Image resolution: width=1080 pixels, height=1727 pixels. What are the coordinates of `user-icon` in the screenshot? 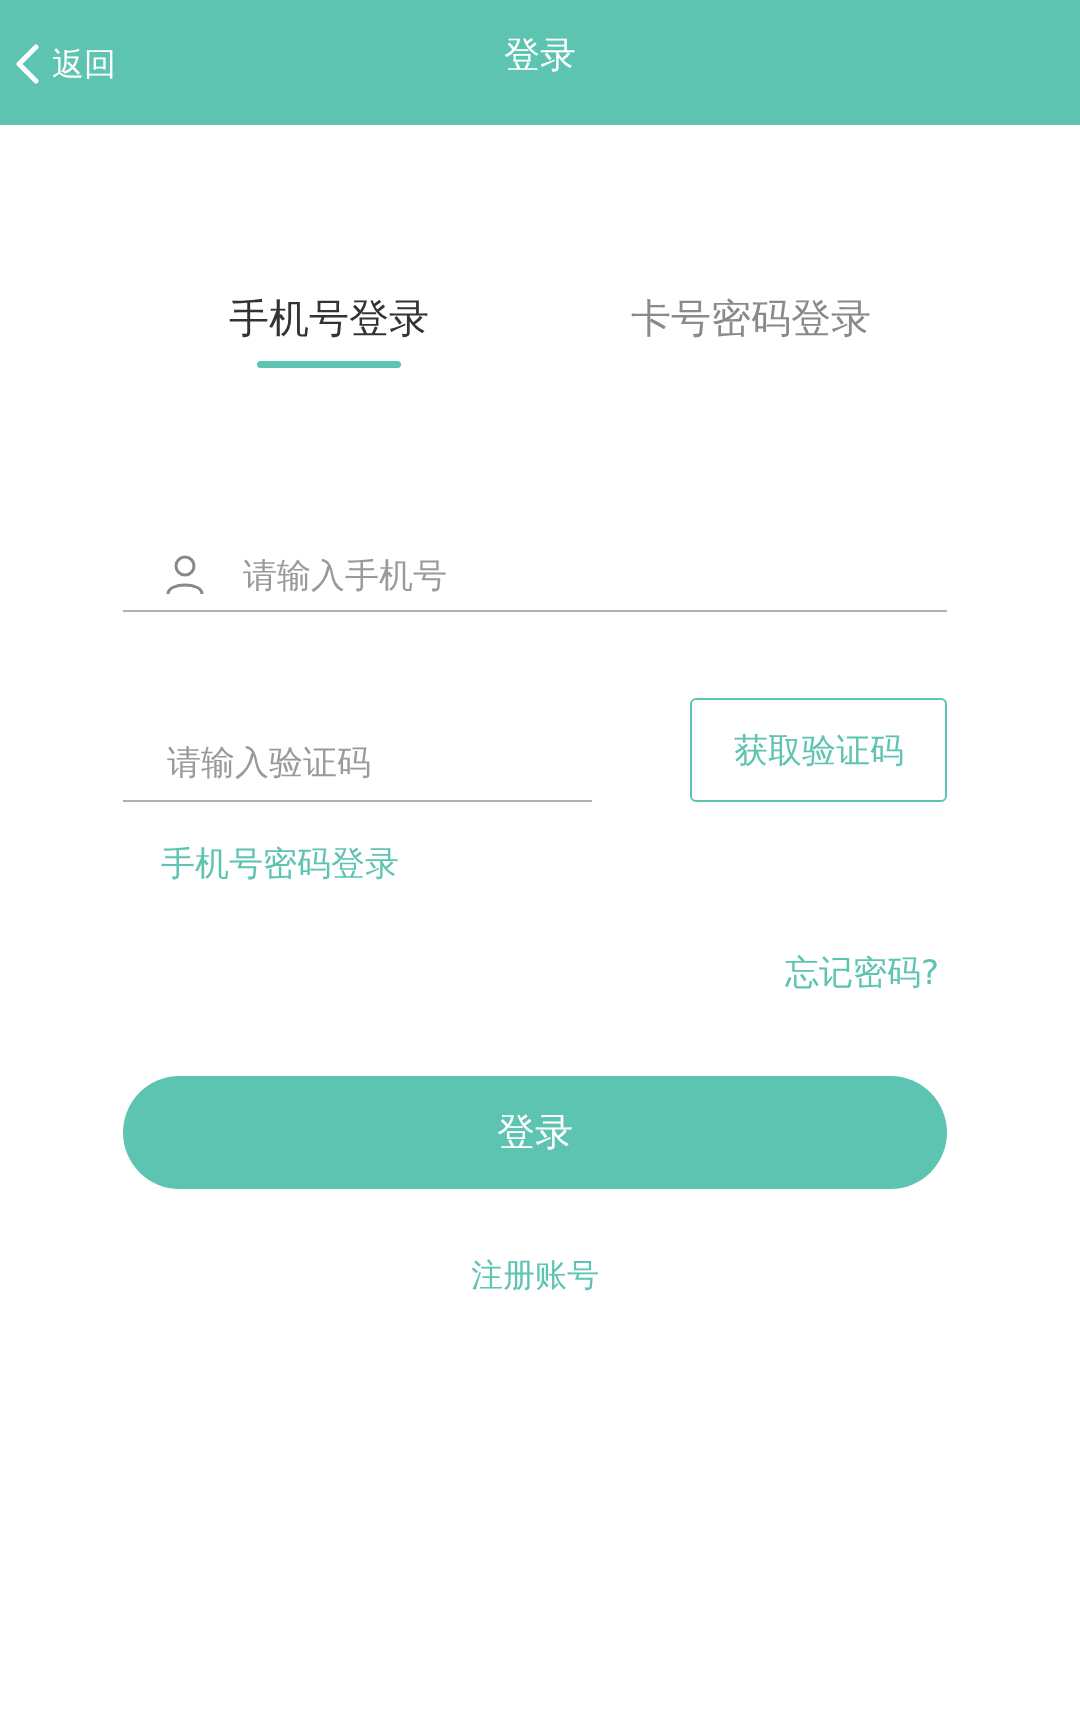 It's located at (185, 575).